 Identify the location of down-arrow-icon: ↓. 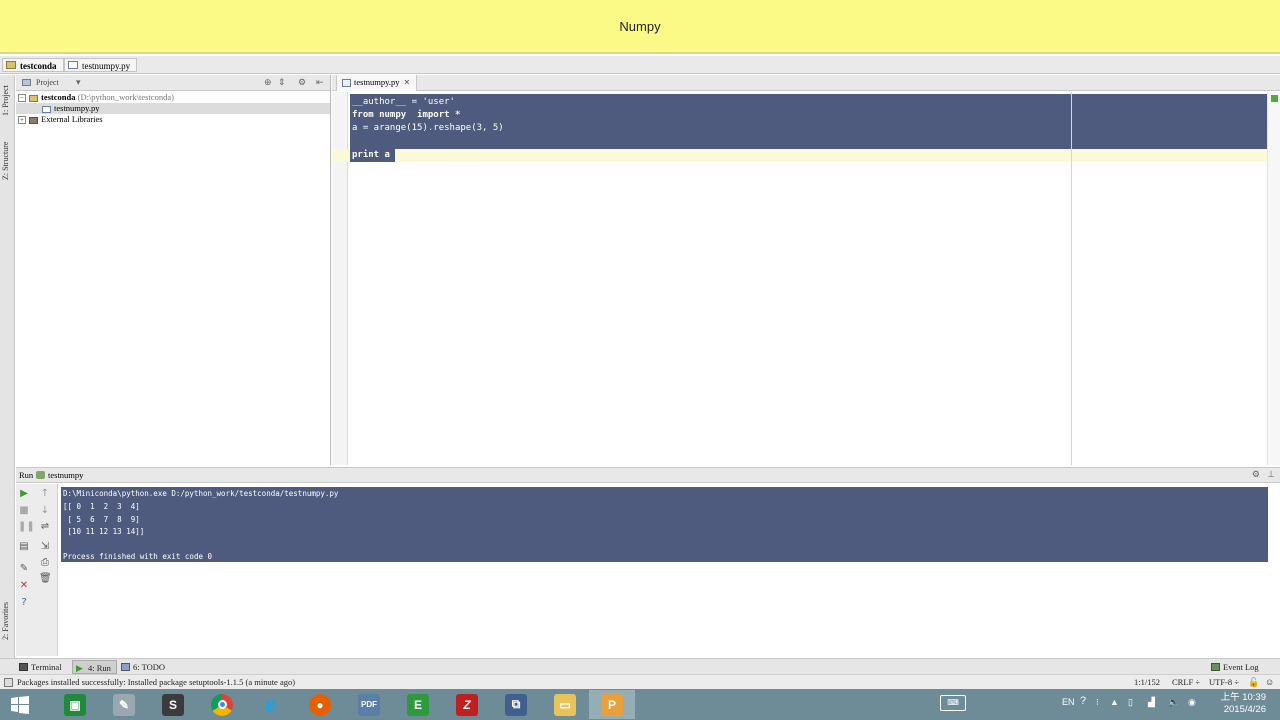
(45, 511).